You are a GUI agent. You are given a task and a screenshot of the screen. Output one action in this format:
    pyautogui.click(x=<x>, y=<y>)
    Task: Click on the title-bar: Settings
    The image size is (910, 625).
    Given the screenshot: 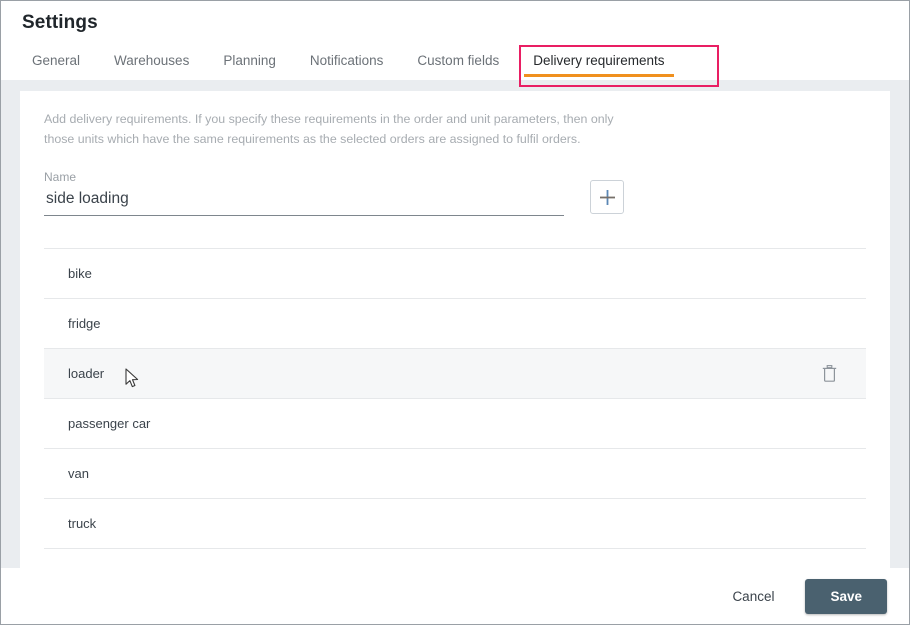 What is the action you would take?
    pyautogui.click(x=455, y=21)
    